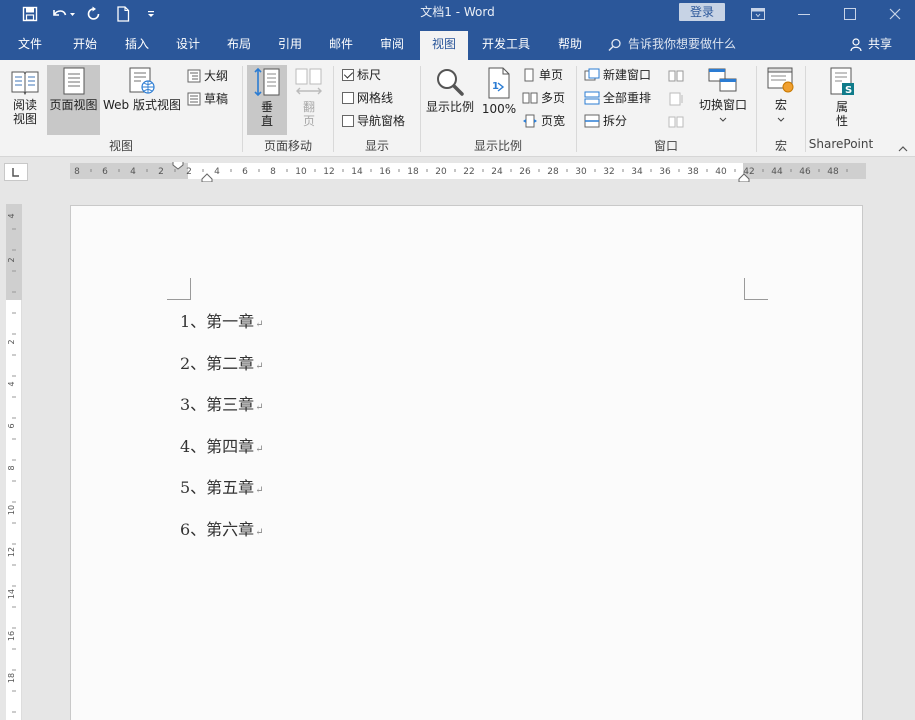  Describe the element at coordinates (11, 425) in the screenshot. I see `vertical-ruler-tick-label: 6` at that location.